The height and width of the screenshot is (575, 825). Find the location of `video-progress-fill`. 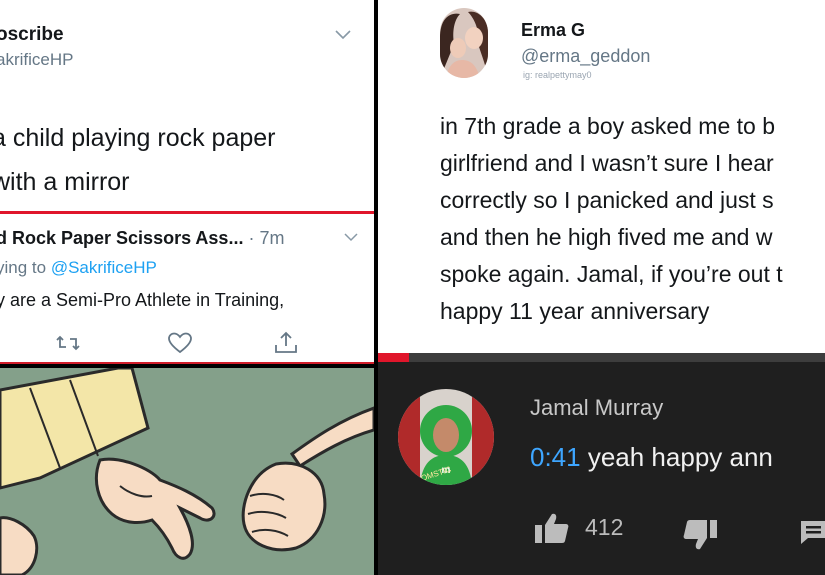

video-progress-fill is located at coordinates (394, 357).